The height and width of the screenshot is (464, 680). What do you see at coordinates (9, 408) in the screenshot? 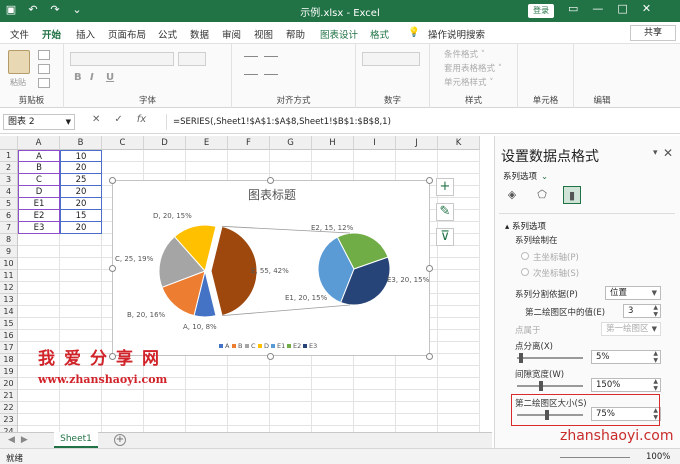
I see `row-header: 22` at bounding box center [9, 408].